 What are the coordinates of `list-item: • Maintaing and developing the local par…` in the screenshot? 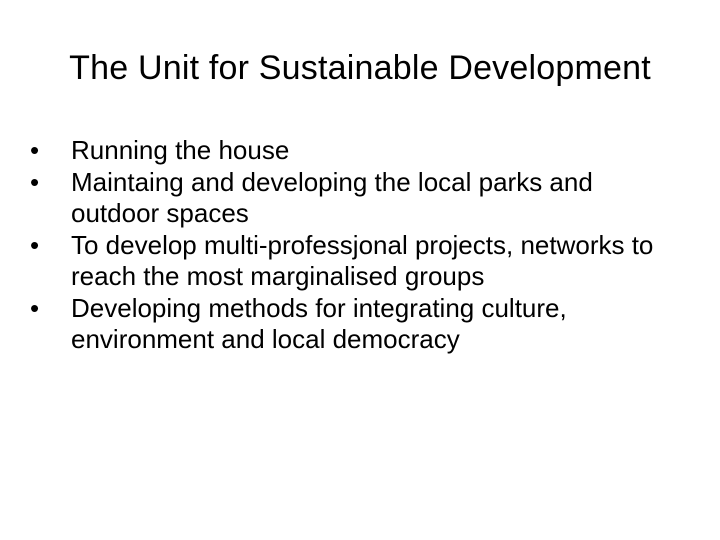 It's located at (355, 198).